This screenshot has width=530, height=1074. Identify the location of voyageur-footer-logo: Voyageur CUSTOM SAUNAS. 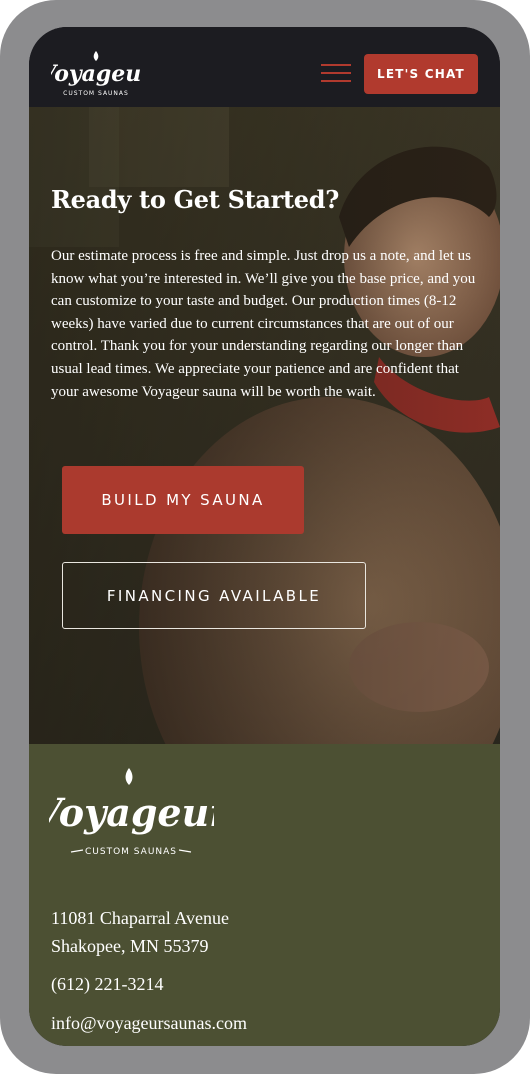
(131, 812).